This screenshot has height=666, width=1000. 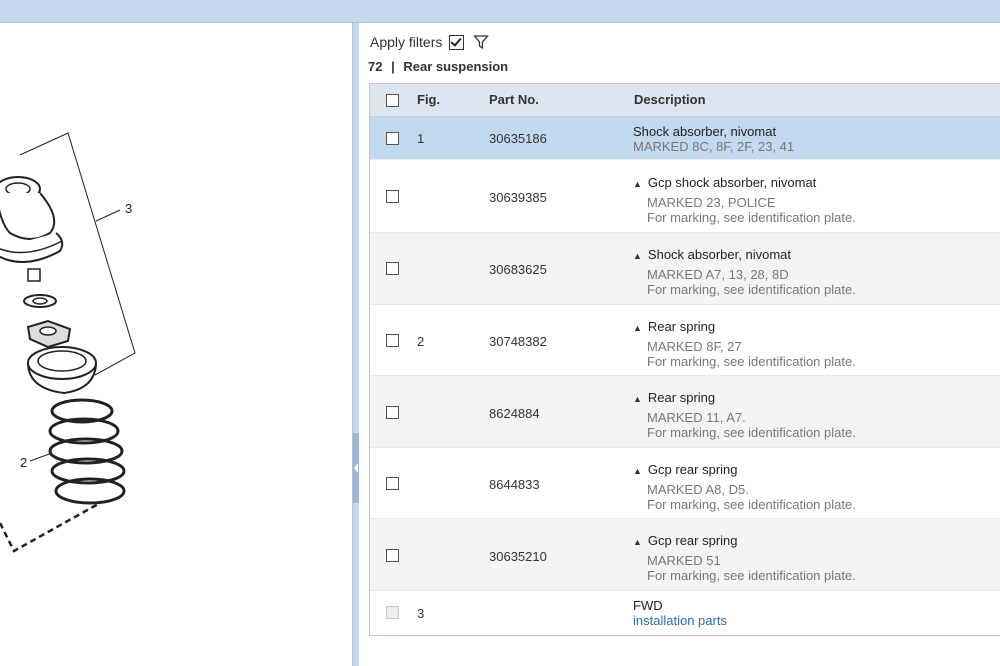 I want to click on row-description: Shock absorber, nivomat, so click(x=705, y=131).